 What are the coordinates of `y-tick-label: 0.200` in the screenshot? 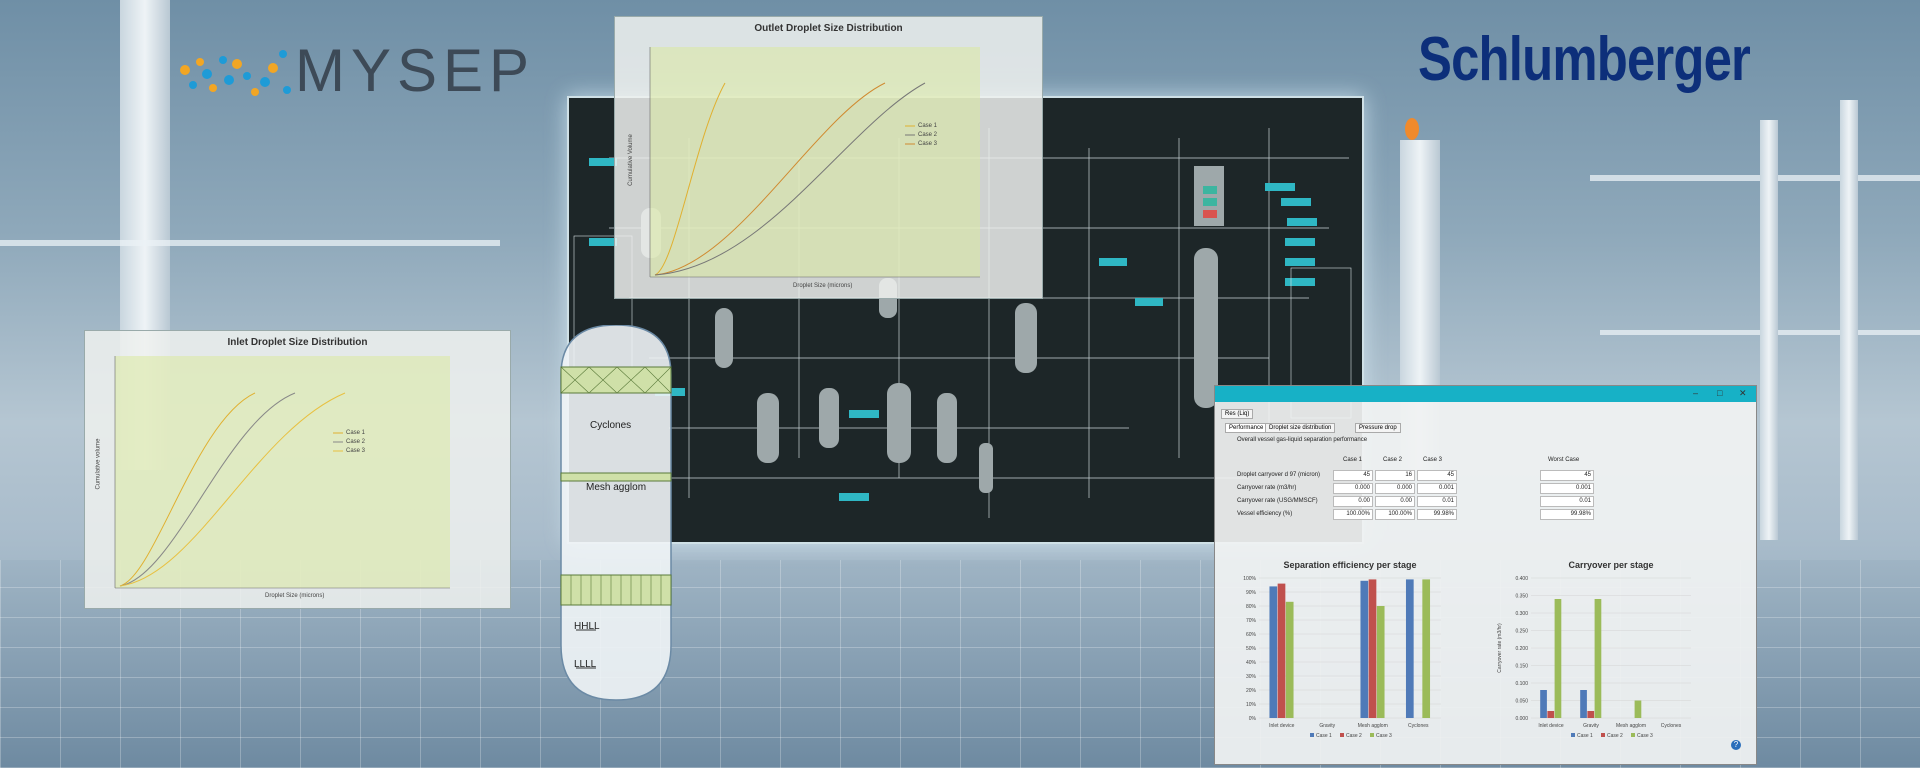 It's located at (1521, 649).